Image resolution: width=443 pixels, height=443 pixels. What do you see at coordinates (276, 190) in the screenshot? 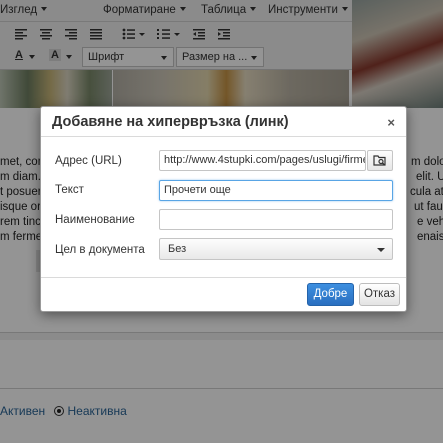
I see `text-input: Прочети още` at bounding box center [276, 190].